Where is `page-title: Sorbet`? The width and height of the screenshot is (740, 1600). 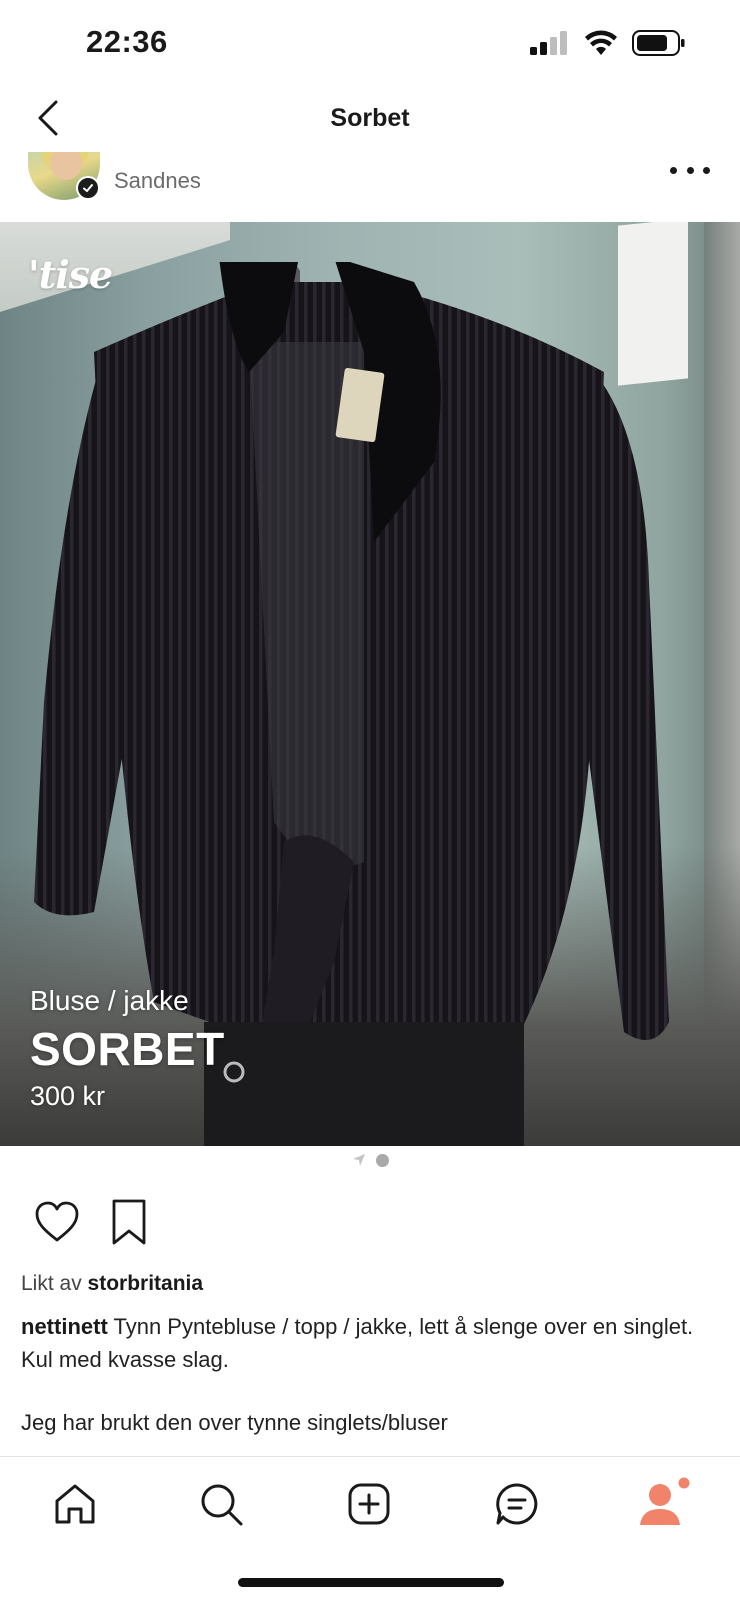 page-title: Sorbet is located at coordinates (370, 118).